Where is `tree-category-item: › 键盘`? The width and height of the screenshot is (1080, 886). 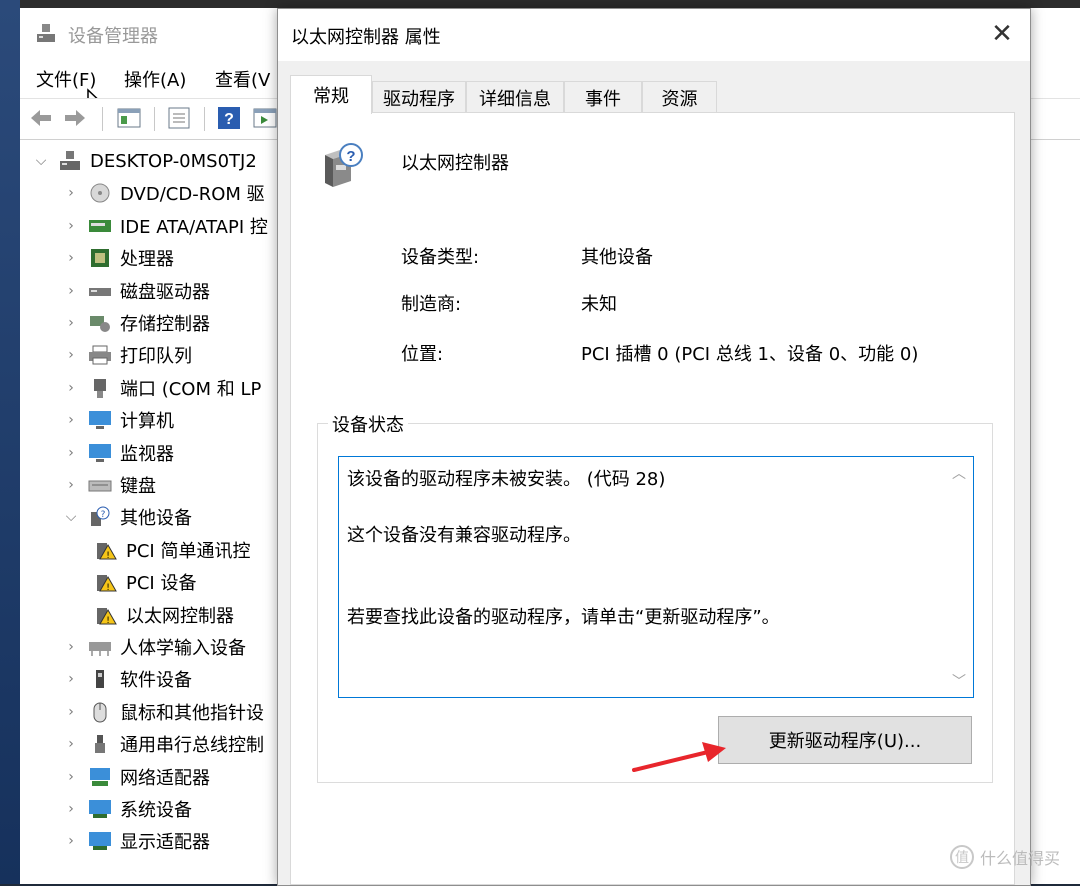
tree-category-item: › 键盘 is located at coordinates (109, 485).